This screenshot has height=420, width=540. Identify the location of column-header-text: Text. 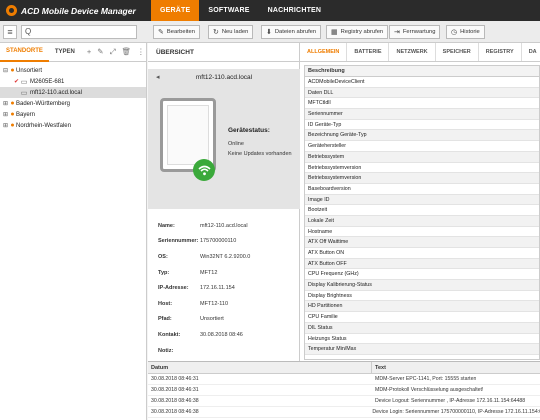
(379, 367).